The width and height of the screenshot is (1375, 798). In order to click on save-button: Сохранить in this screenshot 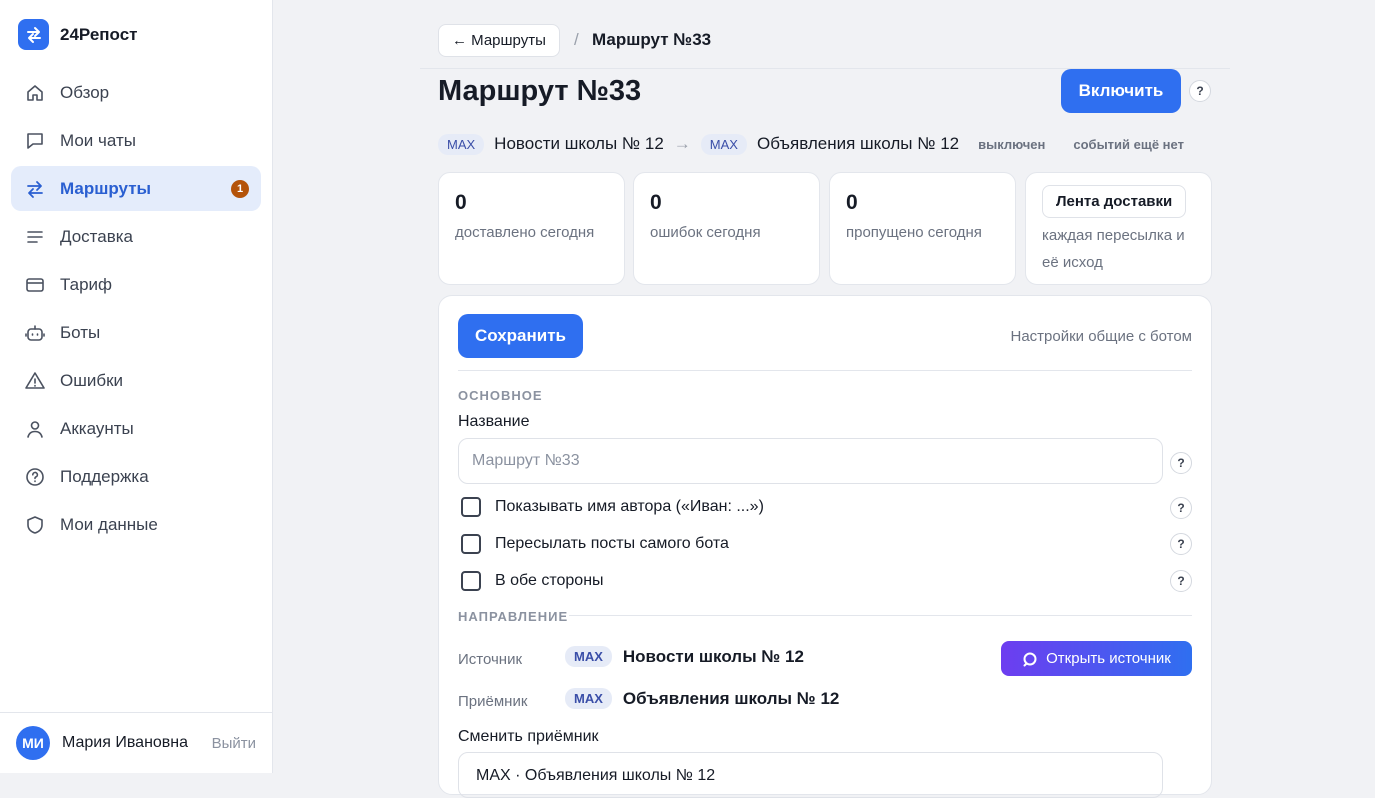, I will do `click(520, 336)`.